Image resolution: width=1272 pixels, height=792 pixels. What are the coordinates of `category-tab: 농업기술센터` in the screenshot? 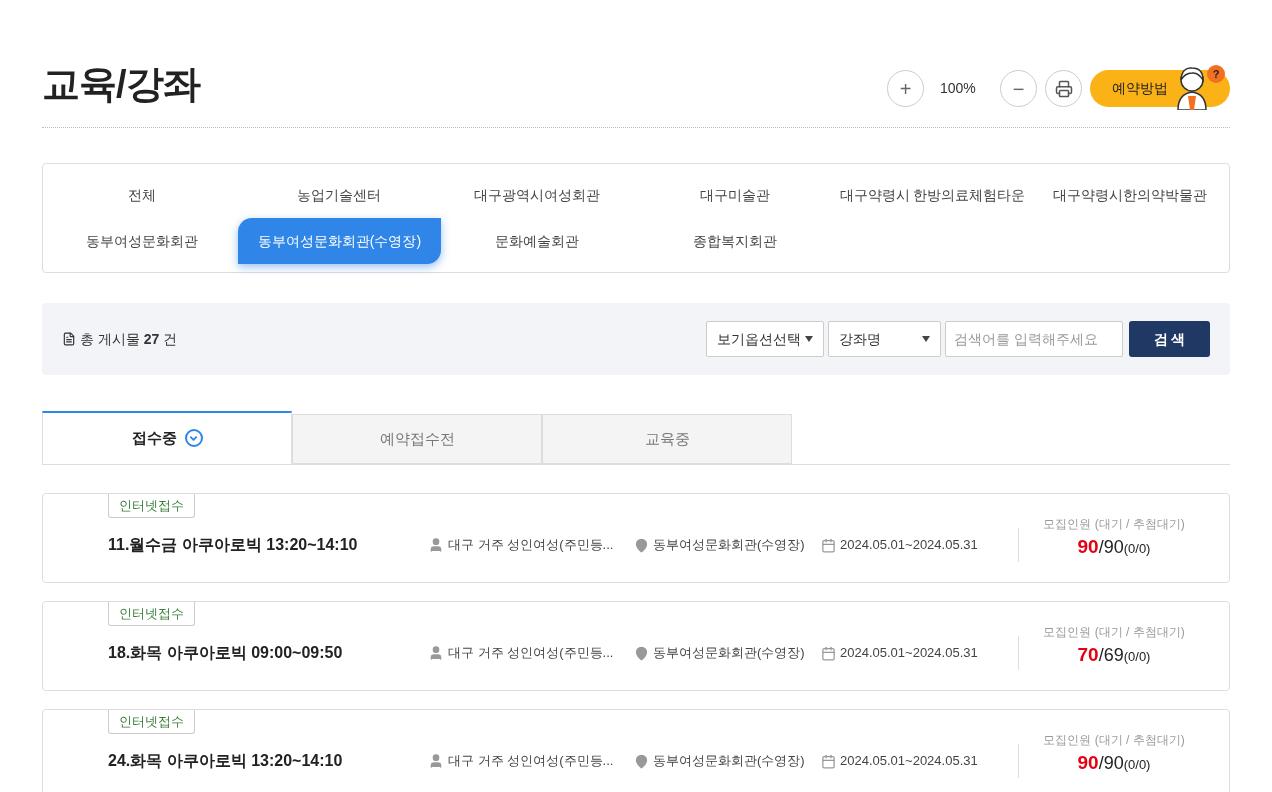 It's located at (339, 195).